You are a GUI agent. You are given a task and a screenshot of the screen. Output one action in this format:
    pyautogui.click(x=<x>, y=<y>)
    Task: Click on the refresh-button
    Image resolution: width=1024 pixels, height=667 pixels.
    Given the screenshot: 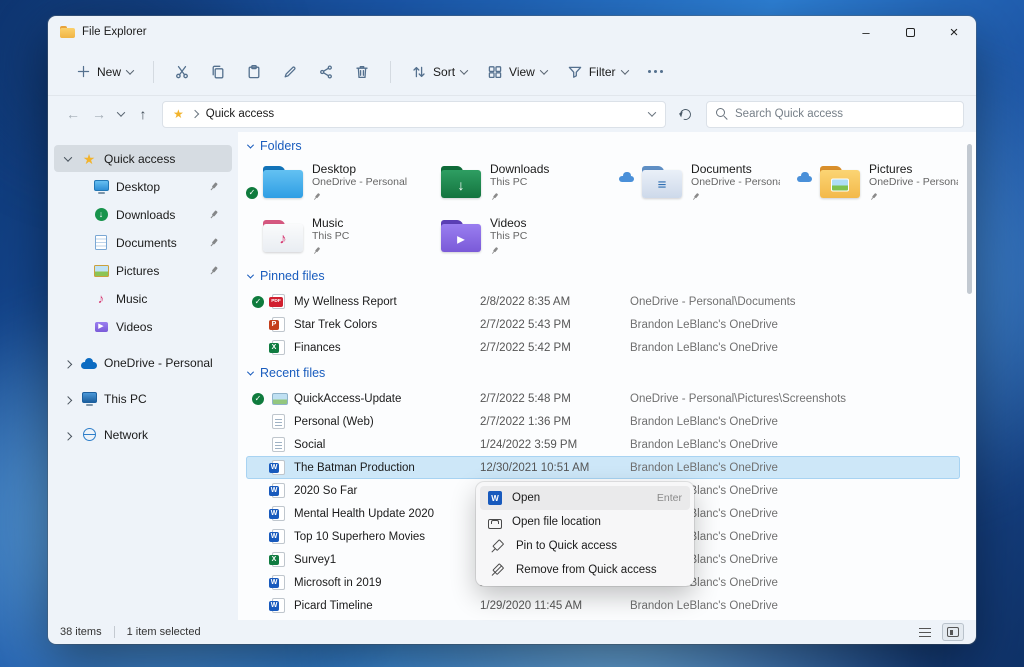 What is the action you would take?
    pyautogui.click(x=685, y=114)
    